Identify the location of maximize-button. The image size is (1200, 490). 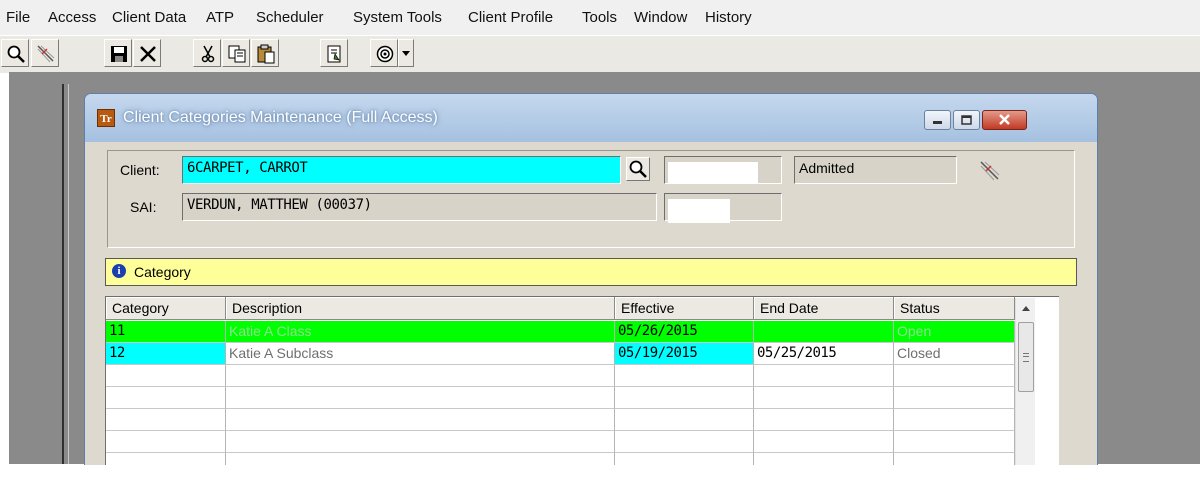
(966, 120).